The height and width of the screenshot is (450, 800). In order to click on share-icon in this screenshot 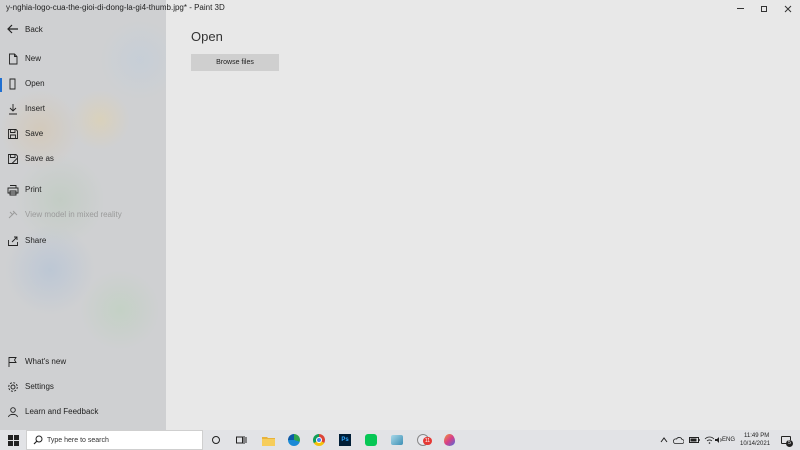, I will do `click(13, 241)`.